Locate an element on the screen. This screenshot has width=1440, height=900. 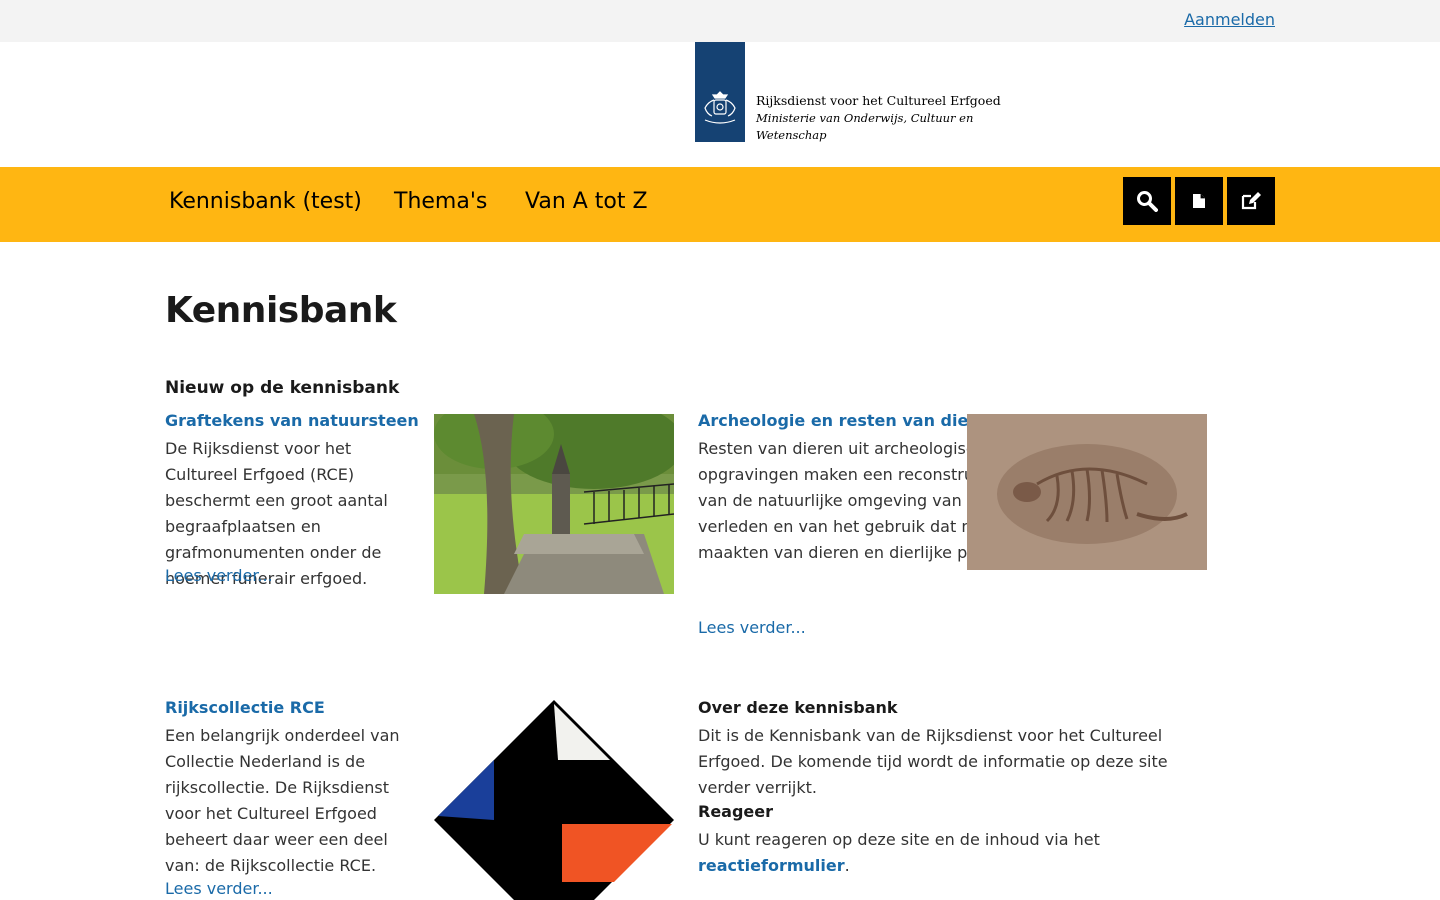
section-heading-new: Nieuw op de kennisbank is located at coordinates (282, 388).